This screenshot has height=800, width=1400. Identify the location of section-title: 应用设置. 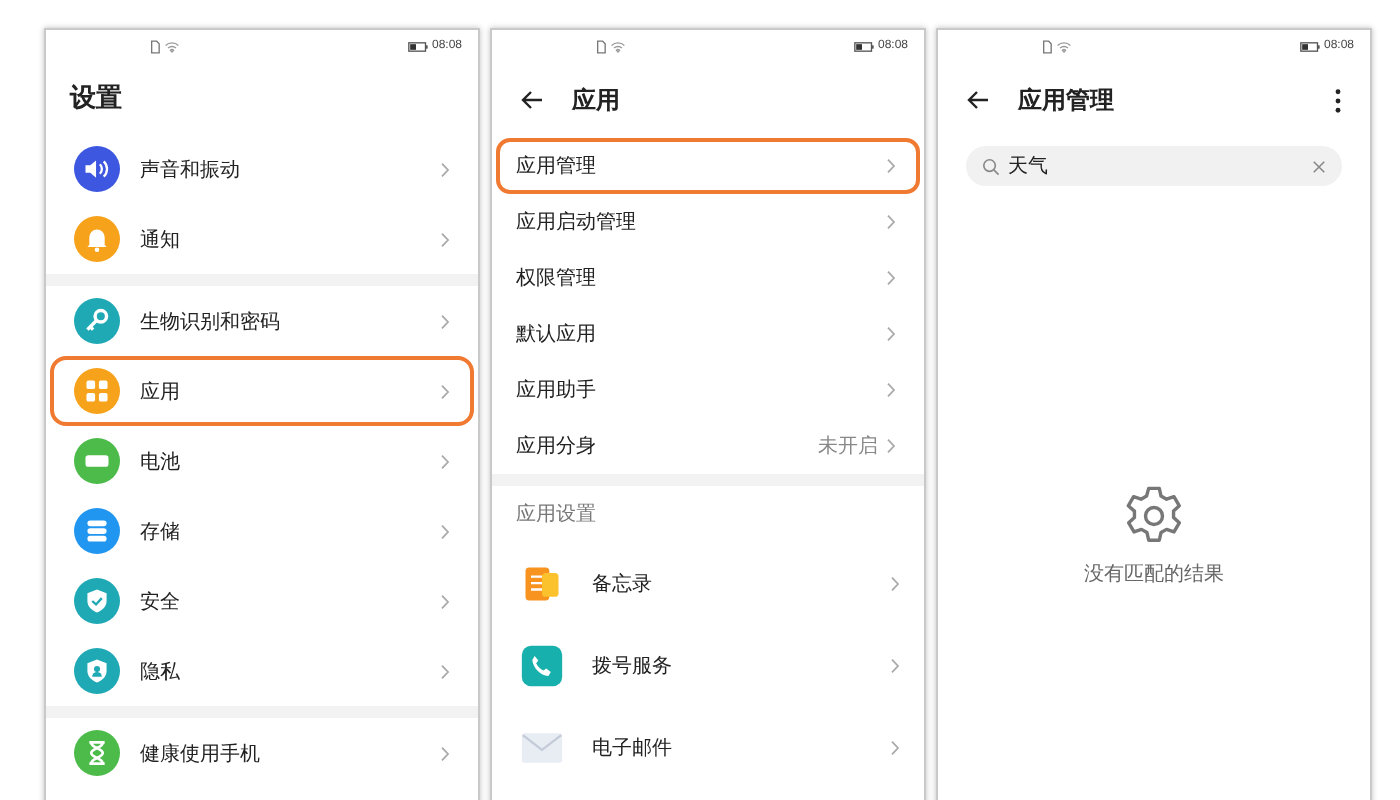
(556, 515).